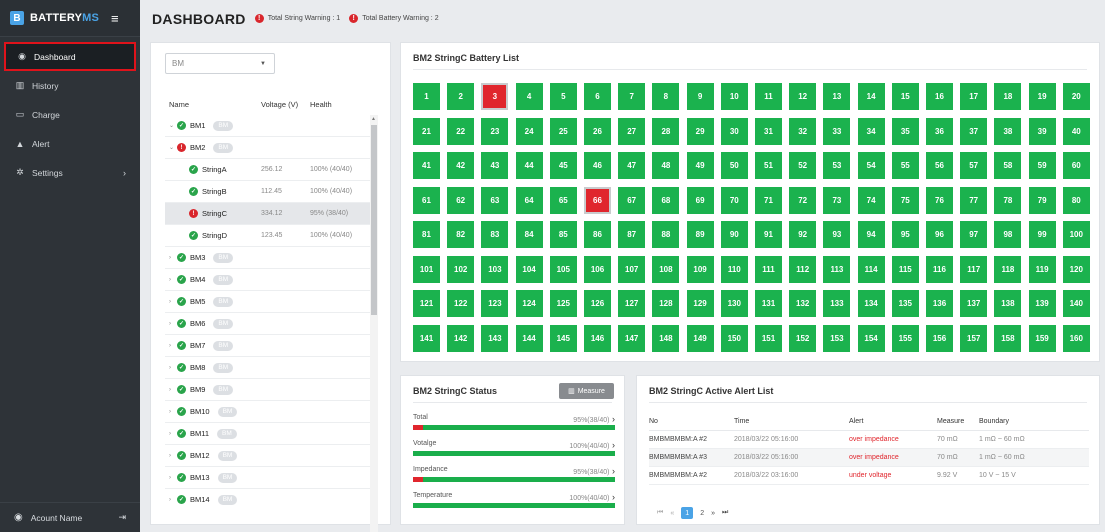  What do you see at coordinates (270, 214) in the screenshot?
I see `tree-row-stringc: ! StringC 334.12 95% (38/40)` at bounding box center [270, 214].